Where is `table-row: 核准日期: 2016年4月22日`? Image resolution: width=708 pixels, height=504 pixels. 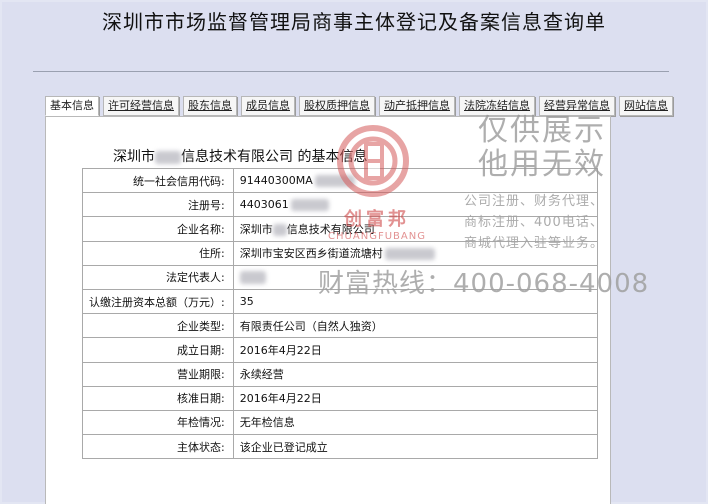
table-row: 核准日期: 2016年4月22日 is located at coordinates (340, 398).